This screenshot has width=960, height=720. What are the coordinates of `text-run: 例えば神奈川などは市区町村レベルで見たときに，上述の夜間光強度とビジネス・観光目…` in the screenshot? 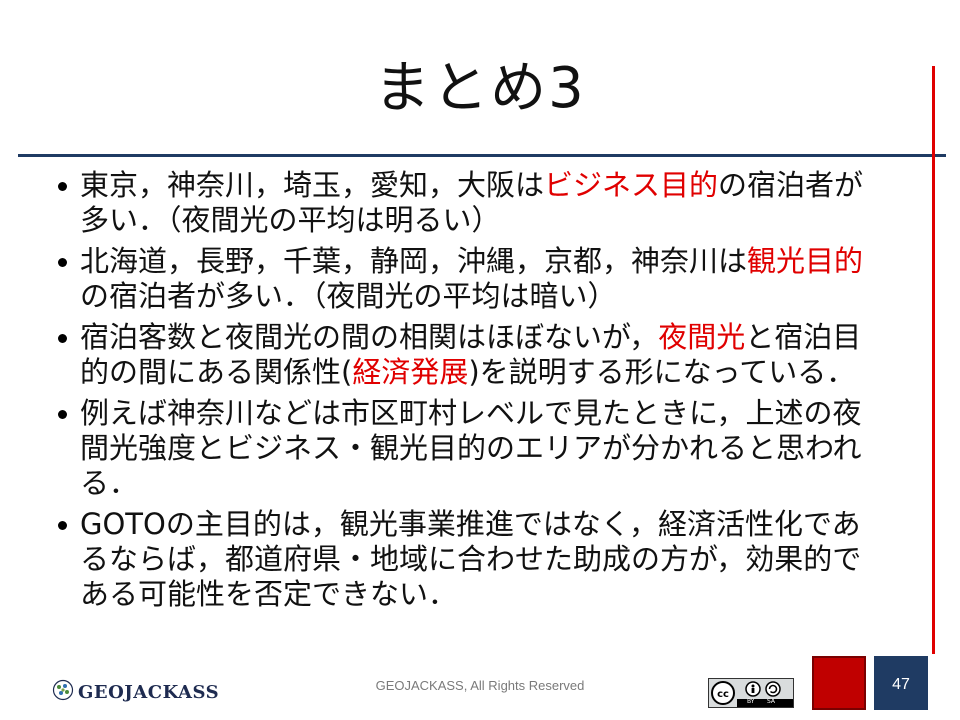 It's located at (471, 448).